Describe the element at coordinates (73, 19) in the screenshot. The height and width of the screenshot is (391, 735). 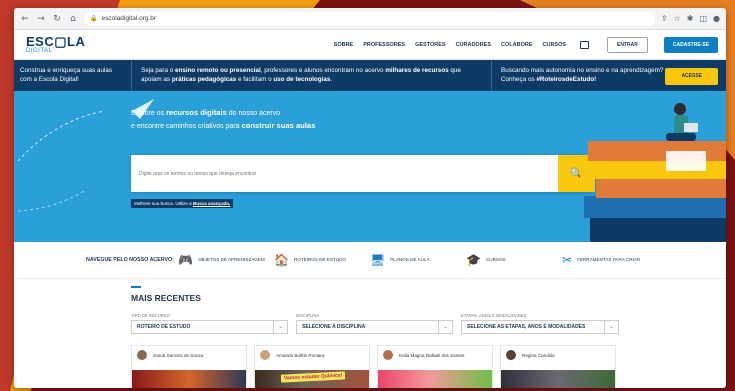
I see `home-icon: ⌂` at that location.